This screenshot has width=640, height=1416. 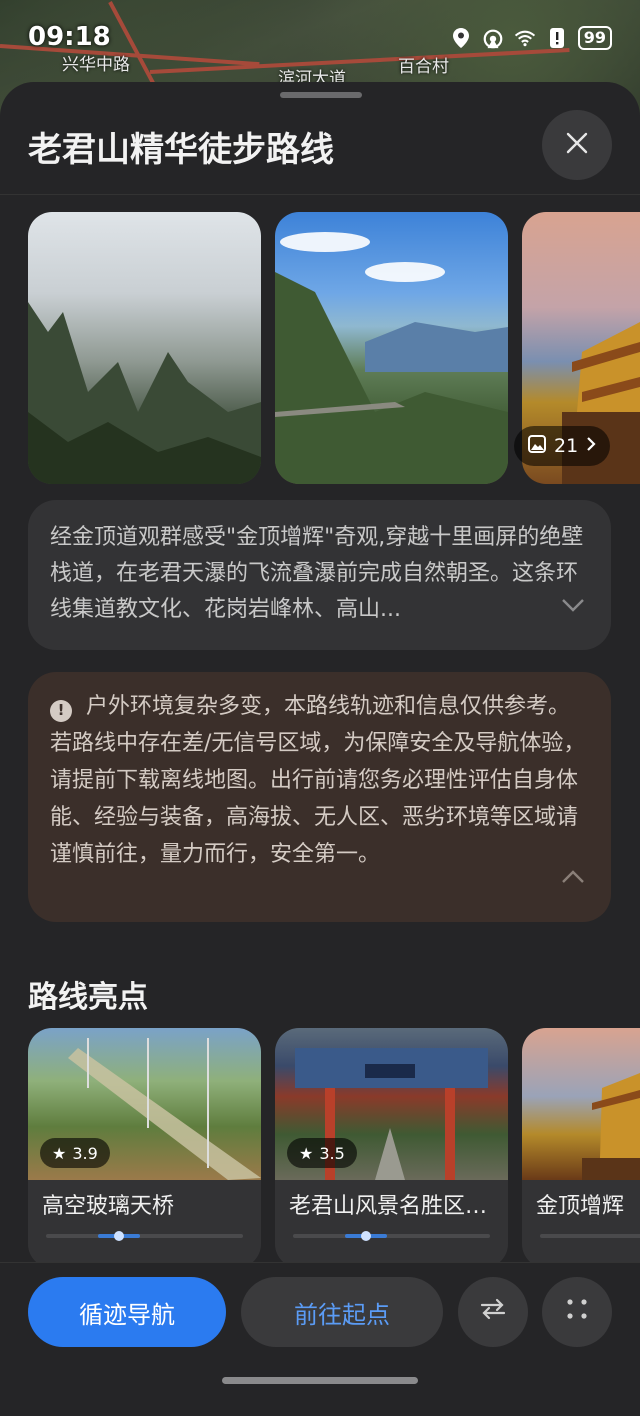 I want to click on swap-direction-button, so click(x=493, y=1312).